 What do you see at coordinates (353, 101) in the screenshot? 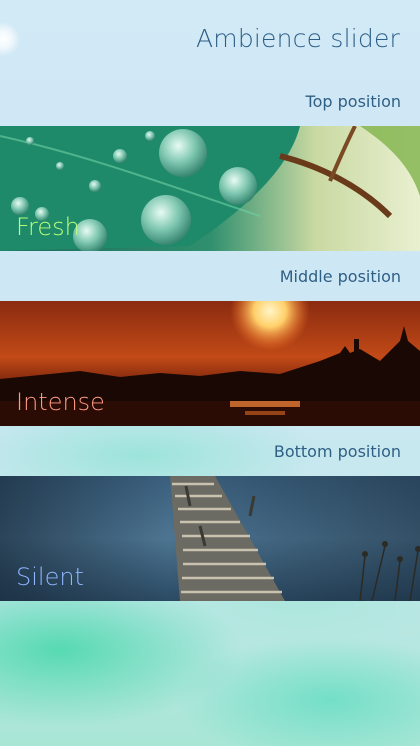
I see `section-header-top: Top position` at bounding box center [353, 101].